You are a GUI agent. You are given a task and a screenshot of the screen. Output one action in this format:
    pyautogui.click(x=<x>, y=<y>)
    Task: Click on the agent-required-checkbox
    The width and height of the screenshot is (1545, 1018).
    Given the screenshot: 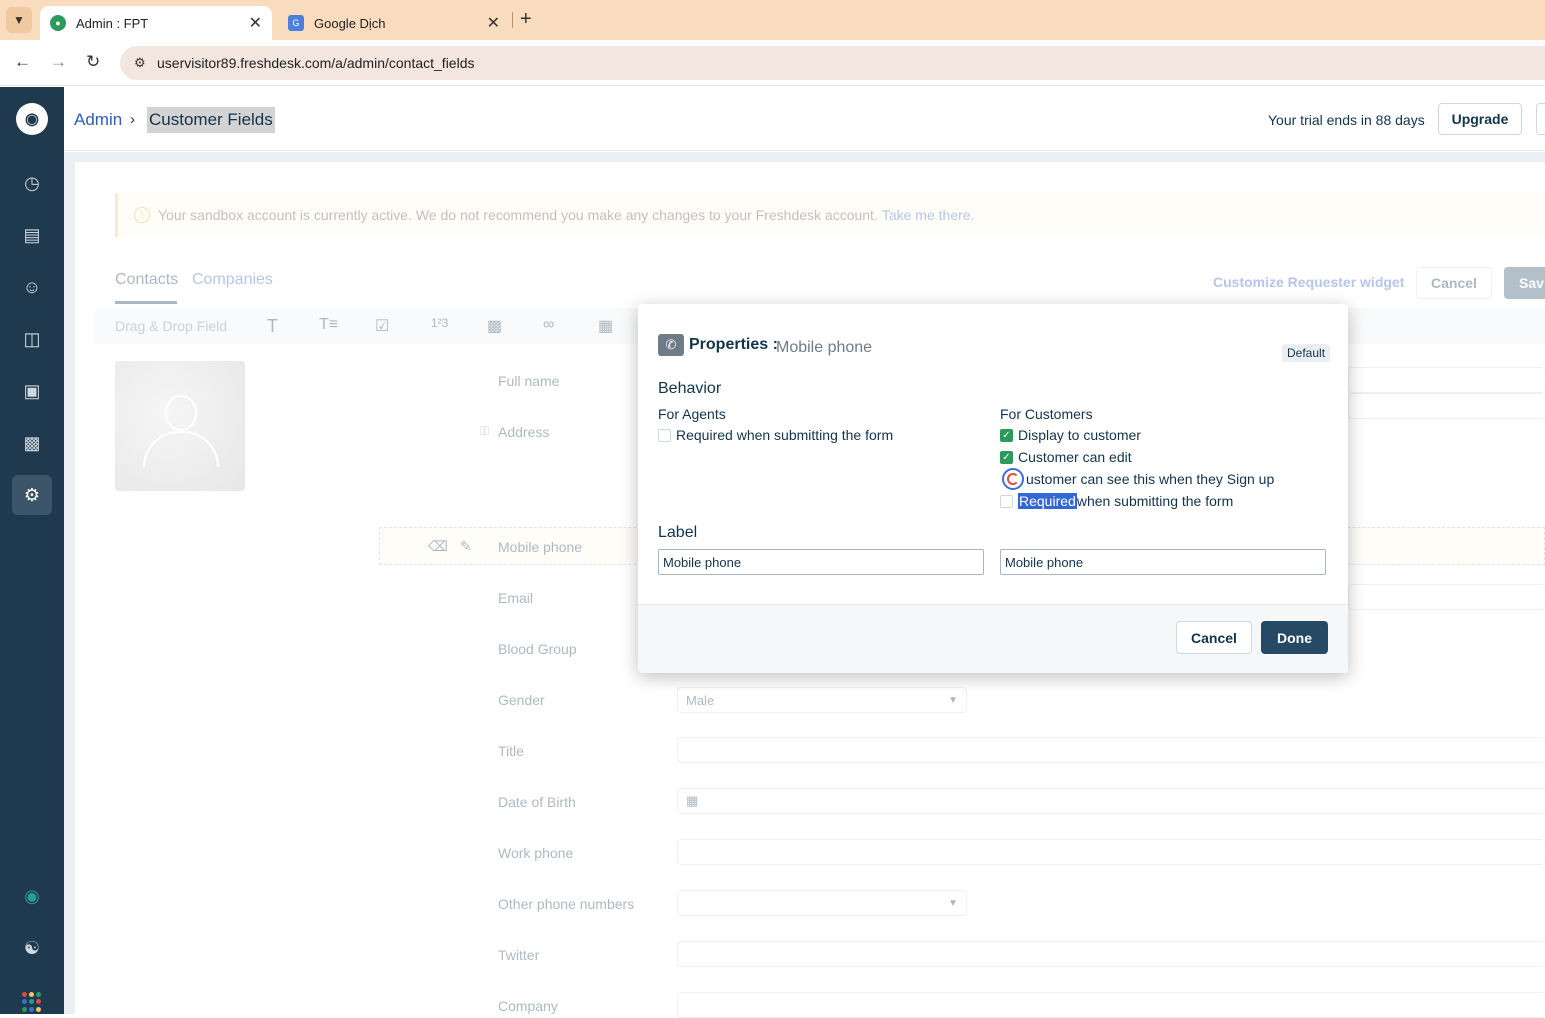 What is the action you would take?
    pyautogui.click(x=664, y=435)
    